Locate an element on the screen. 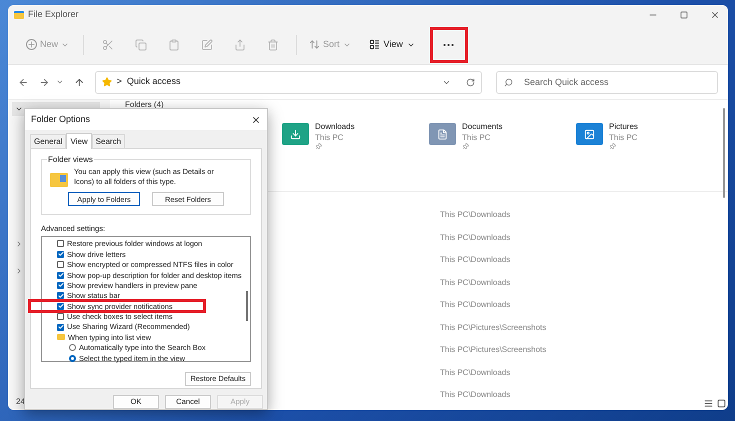 The width and height of the screenshot is (735, 421). delete-icon is located at coordinates (272, 44).